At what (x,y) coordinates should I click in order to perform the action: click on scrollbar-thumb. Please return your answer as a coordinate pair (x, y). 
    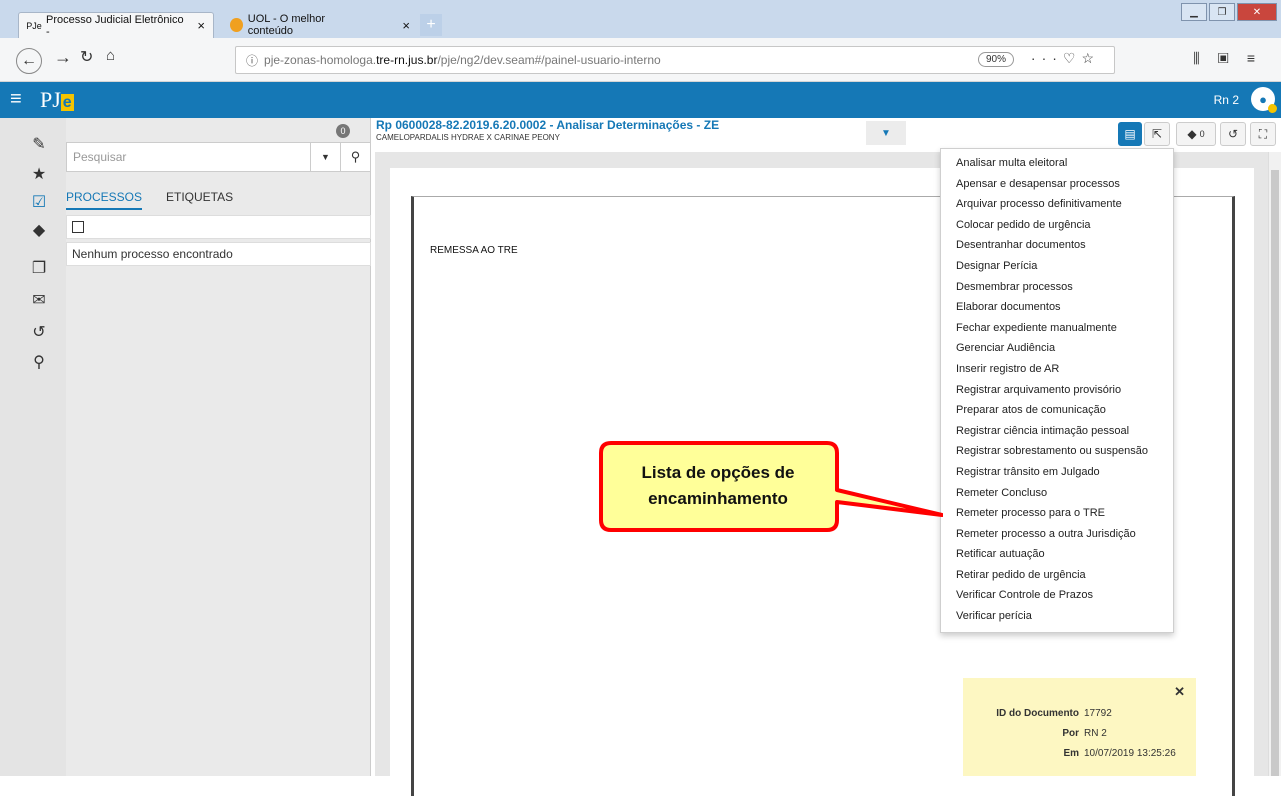
    Looking at the image, I should click on (1275, 473).